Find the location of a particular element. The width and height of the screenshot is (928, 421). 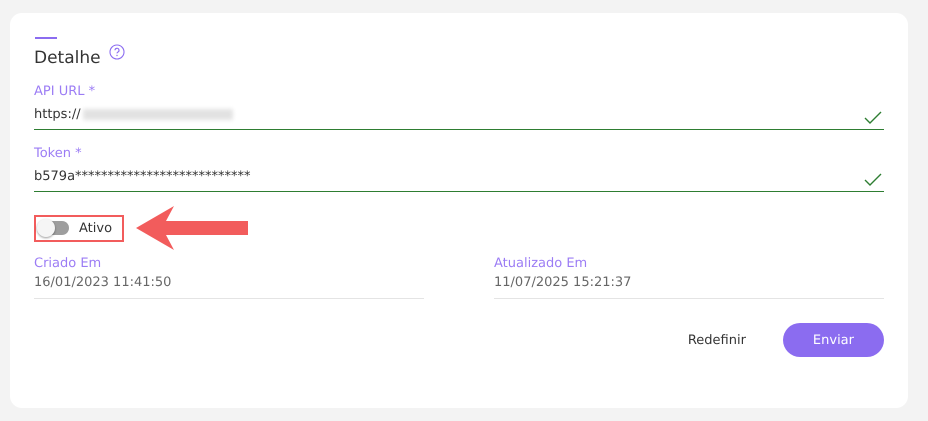

info-value: 16/01/2023 11:41:50 is located at coordinates (103, 282).